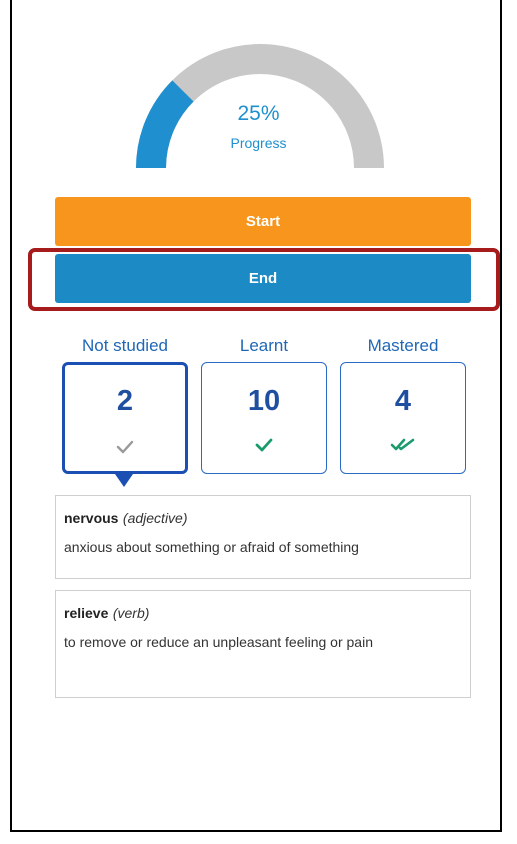 Image resolution: width=517 pixels, height=844 pixels. Describe the element at coordinates (125, 345) in the screenshot. I see `category-label: Not studied` at that location.